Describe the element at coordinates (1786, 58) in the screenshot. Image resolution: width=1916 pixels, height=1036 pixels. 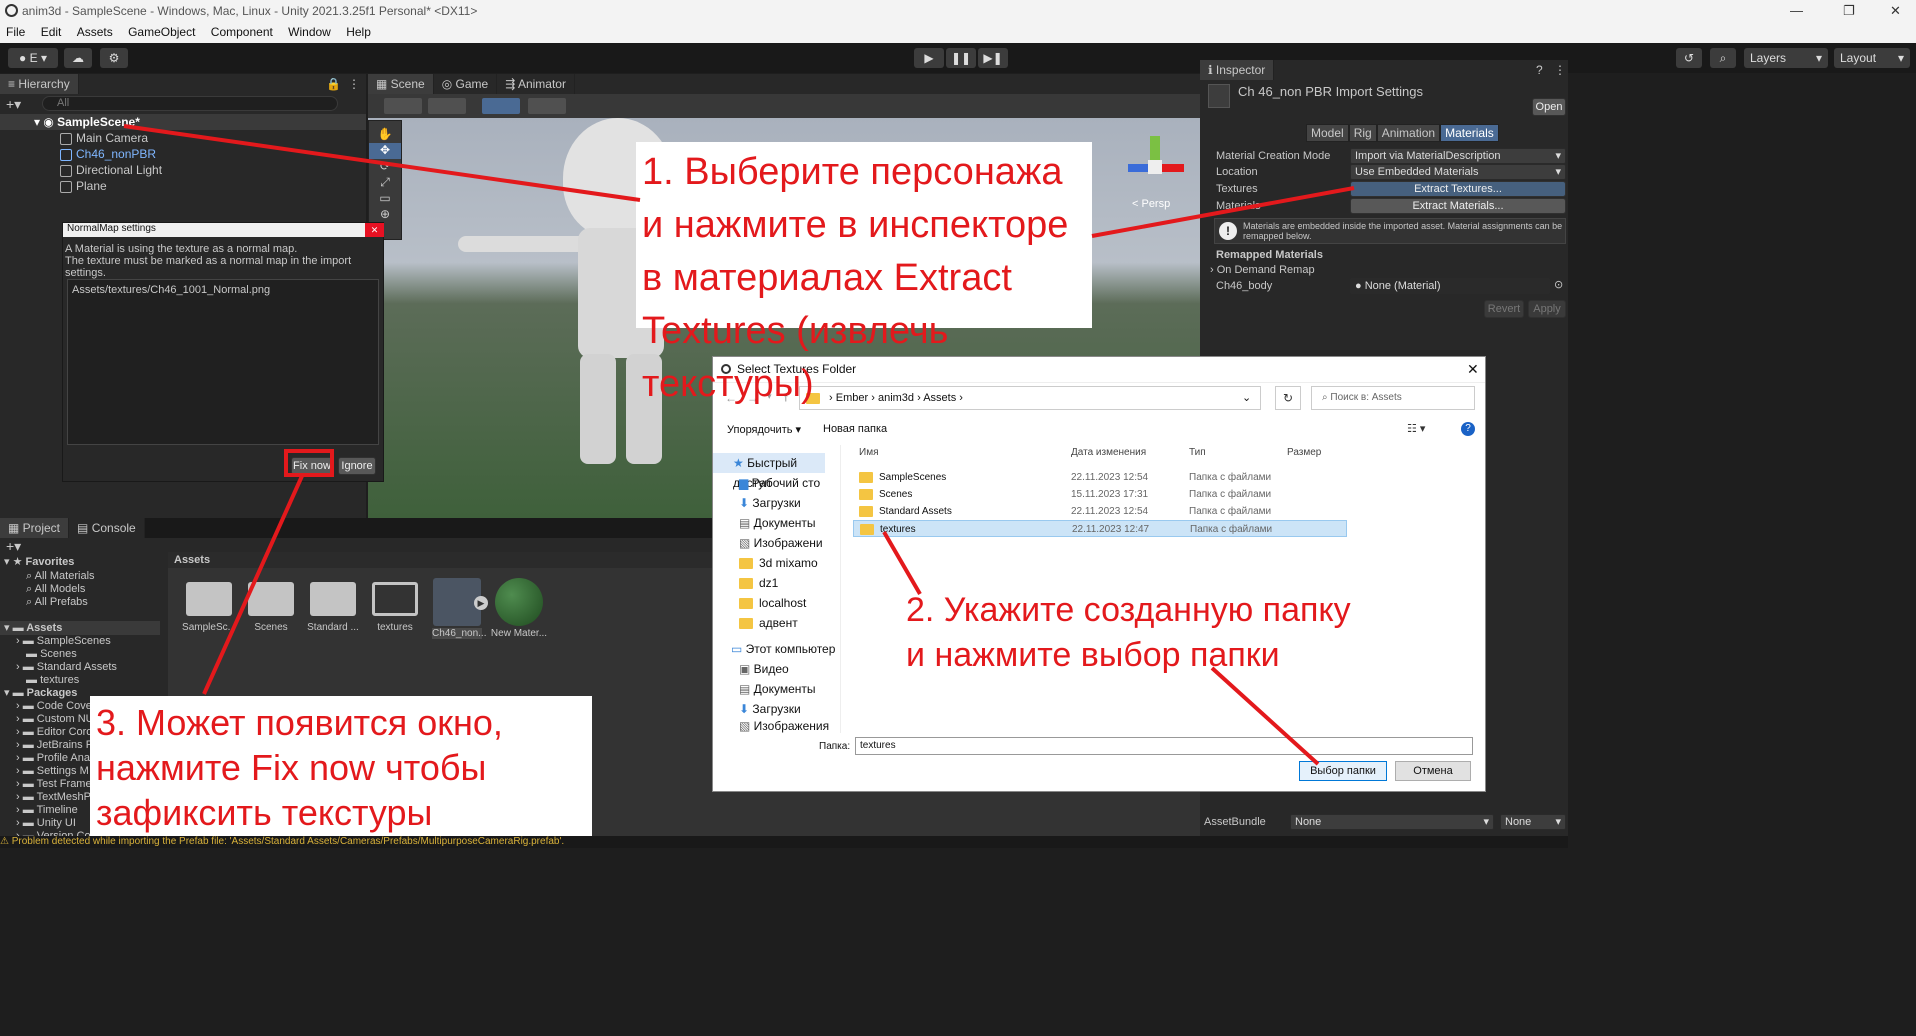
I see `layers-dropdown: Layers ▾` at that location.